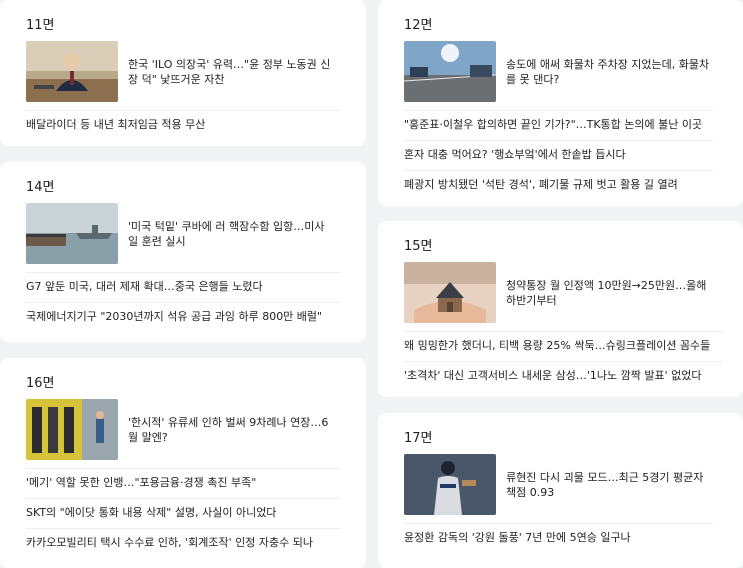 The image size is (743, 568). What do you see at coordinates (558, 156) in the screenshot?
I see `article-link: 혼자 대충 먹어요? '행쇼부엌'에서 한솥밥 듭시다` at bounding box center [558, 156].